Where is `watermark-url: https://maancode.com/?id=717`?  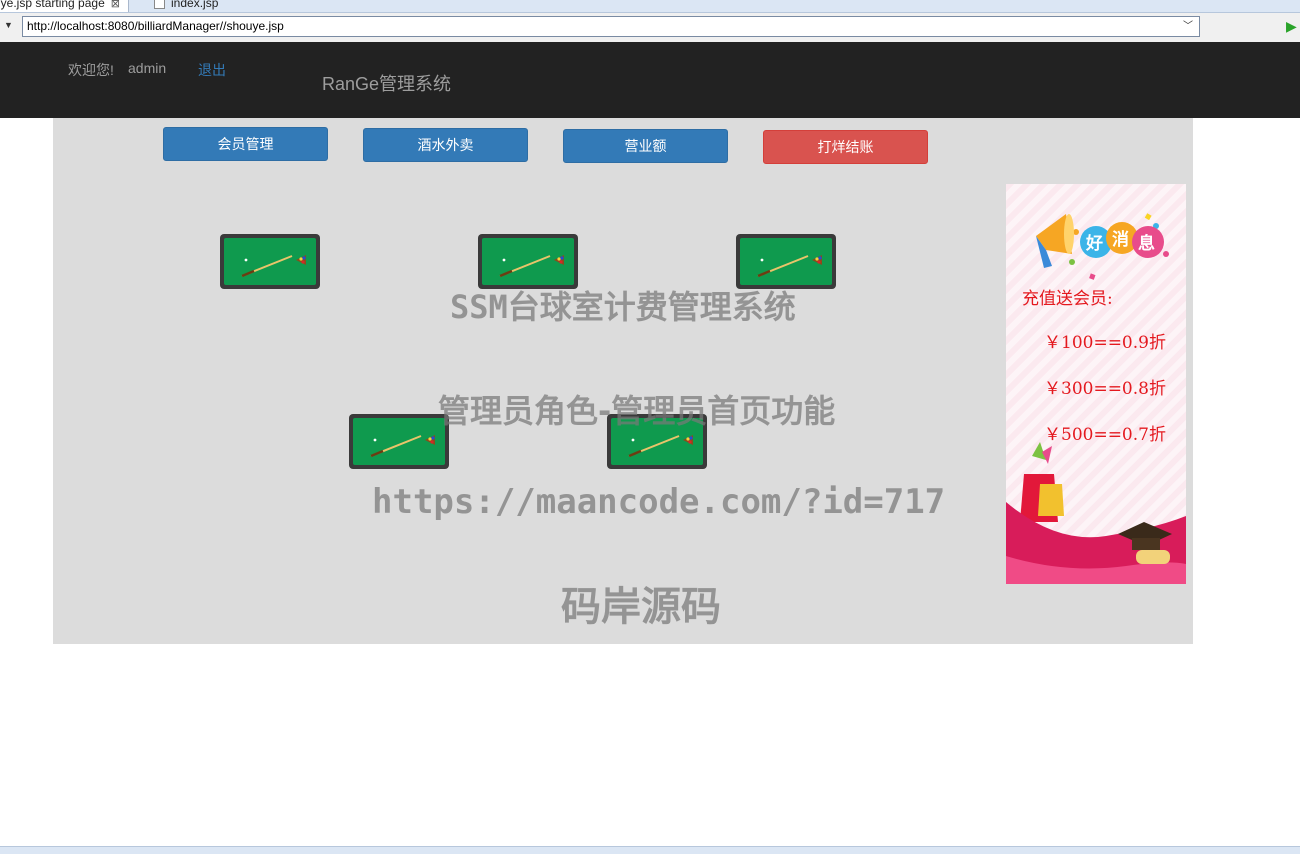 watermark-url: https://maancode.com/?id=717 is located at coordinates (659, 502).